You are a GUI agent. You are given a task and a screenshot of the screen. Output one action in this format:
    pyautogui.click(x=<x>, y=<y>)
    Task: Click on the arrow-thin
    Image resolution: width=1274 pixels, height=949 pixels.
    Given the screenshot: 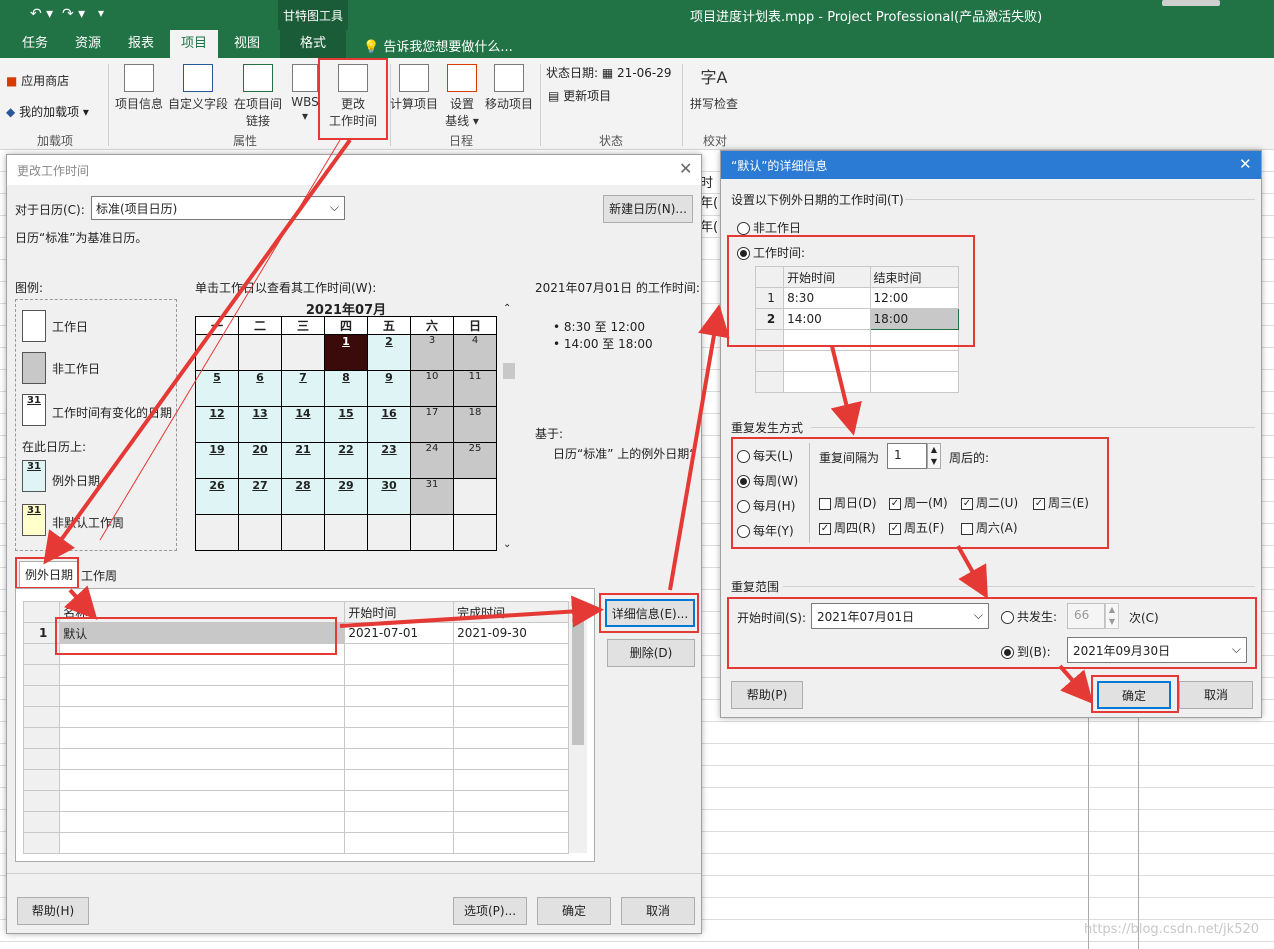 What is the action you would take?
    pyautogui.click(x=220, y=340)
    